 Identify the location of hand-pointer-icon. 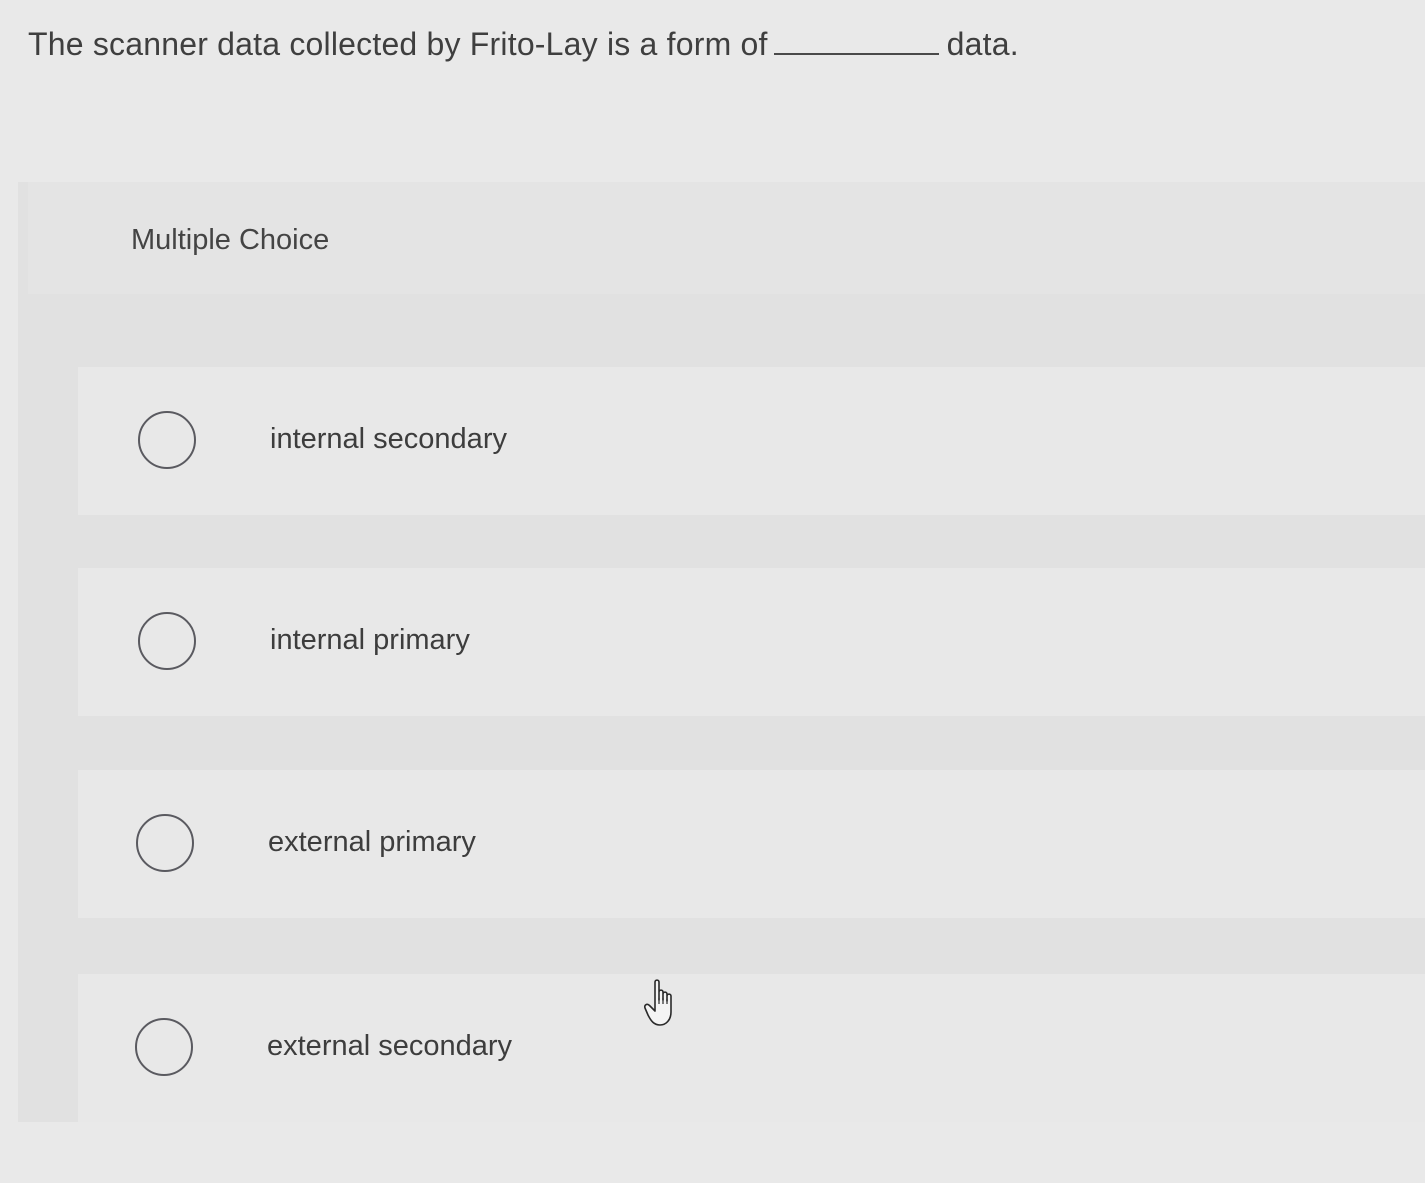
(658, 1002).